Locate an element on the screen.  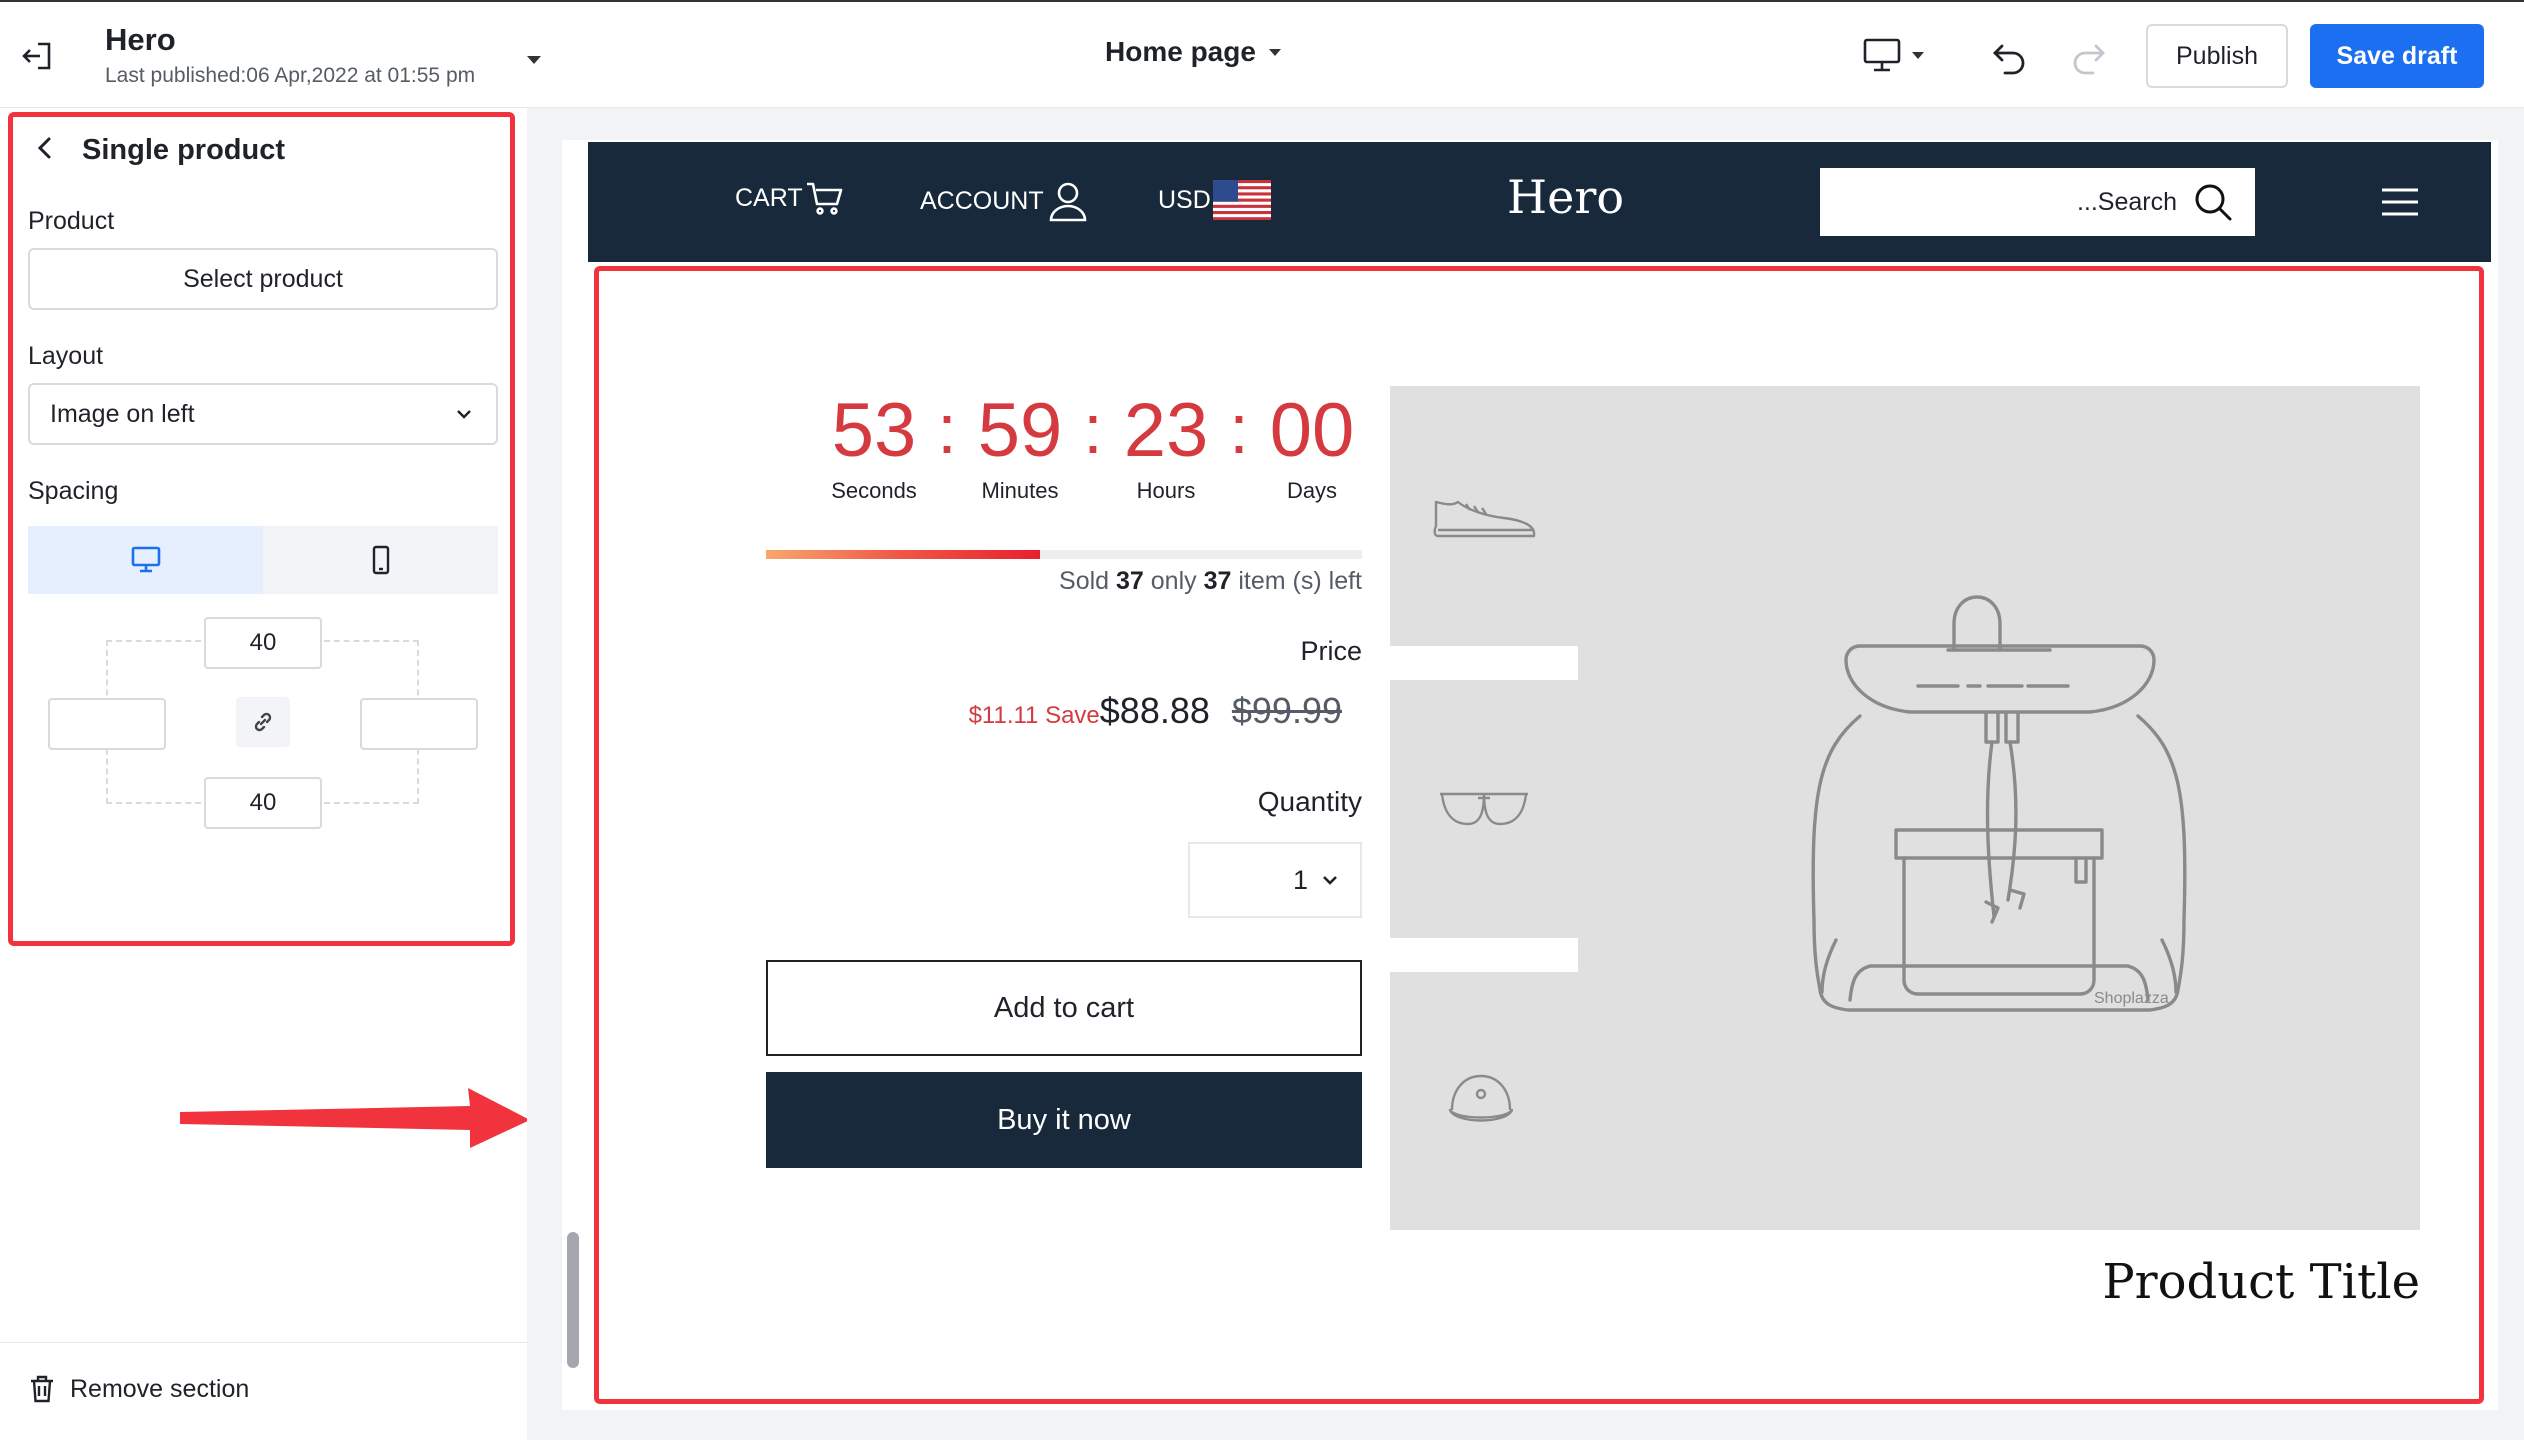
quantity-select: 1 is located at coordinates (1275, 880).